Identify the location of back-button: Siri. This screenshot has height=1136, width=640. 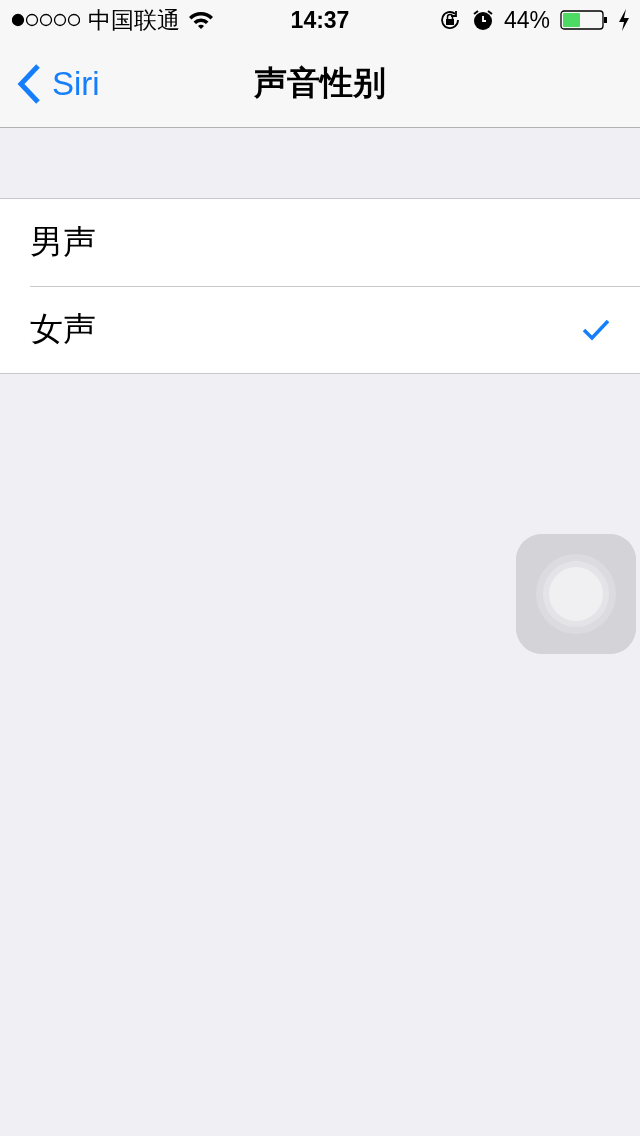
(53, 83).